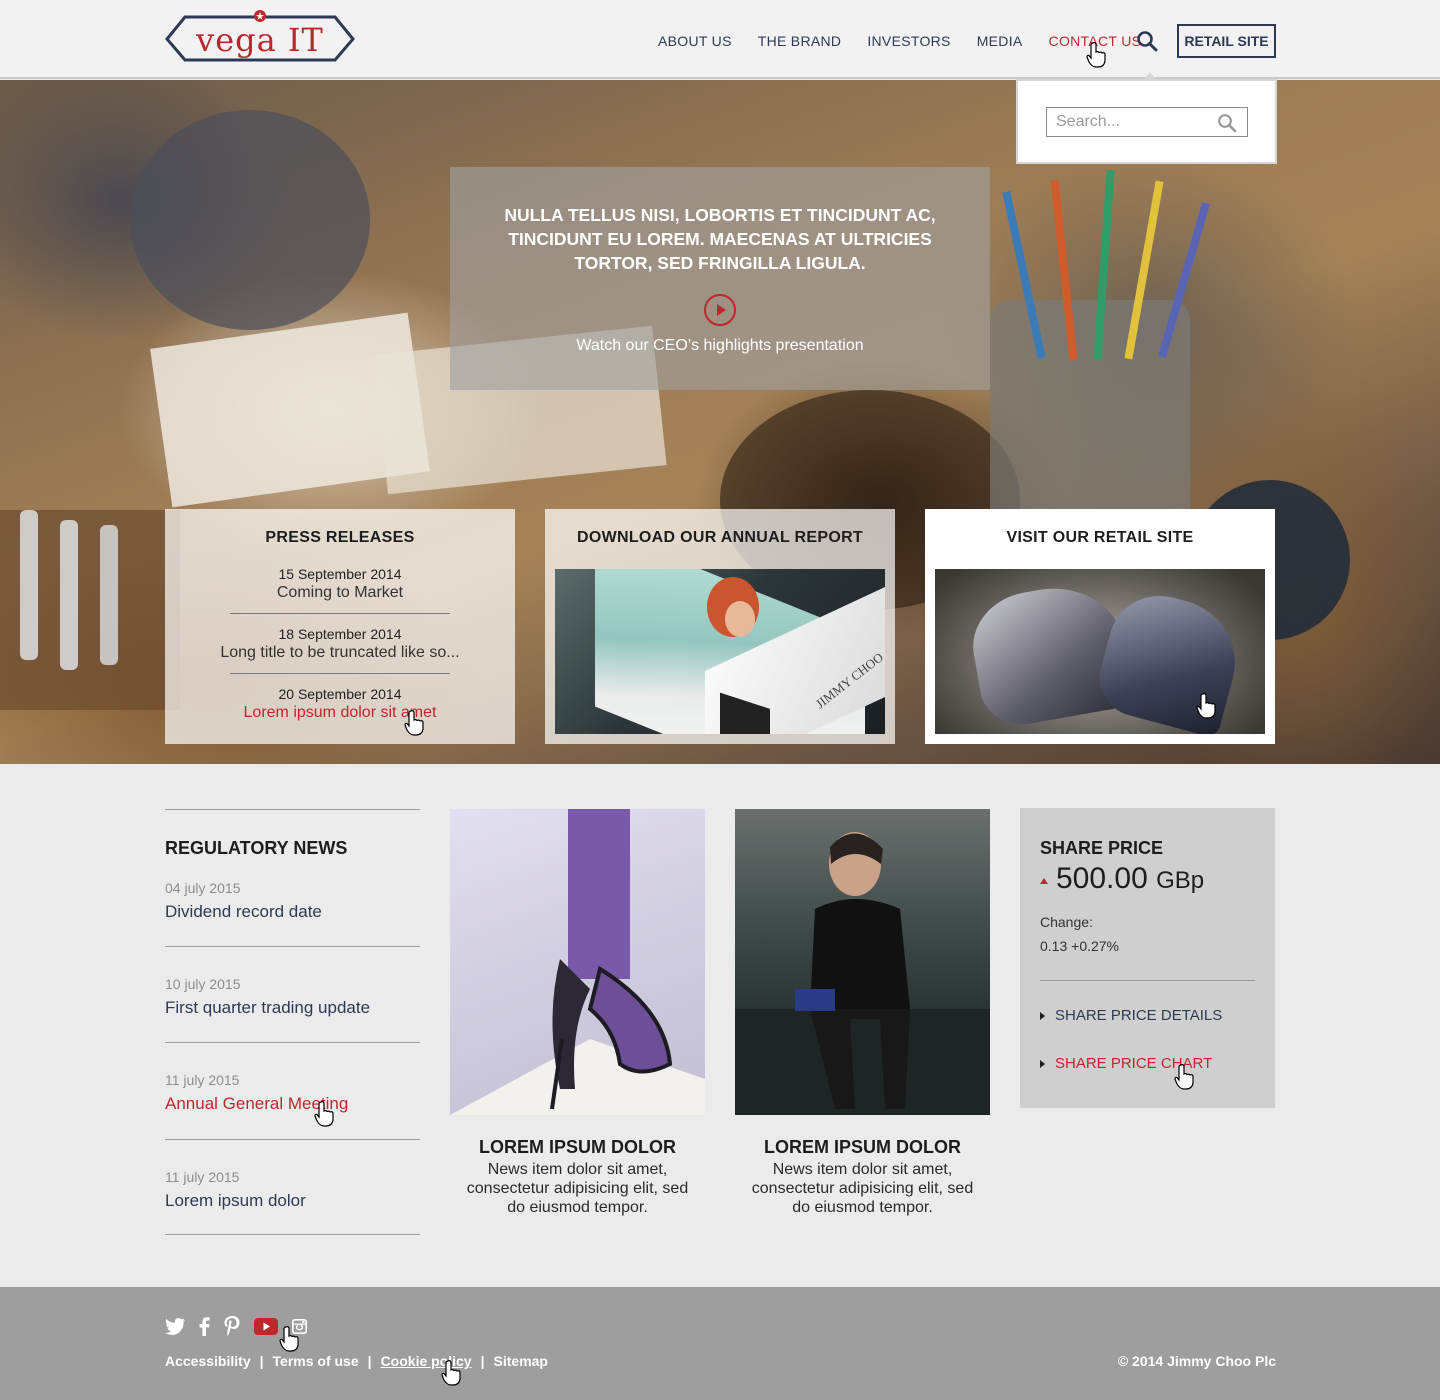 Image resolution: width=1440 pixels, height=1400 pixels. What do you see at coordinates (316, 1361) in the screenshot?
I see `terms-link: Terms of use` at bounding box center [316, 1361].